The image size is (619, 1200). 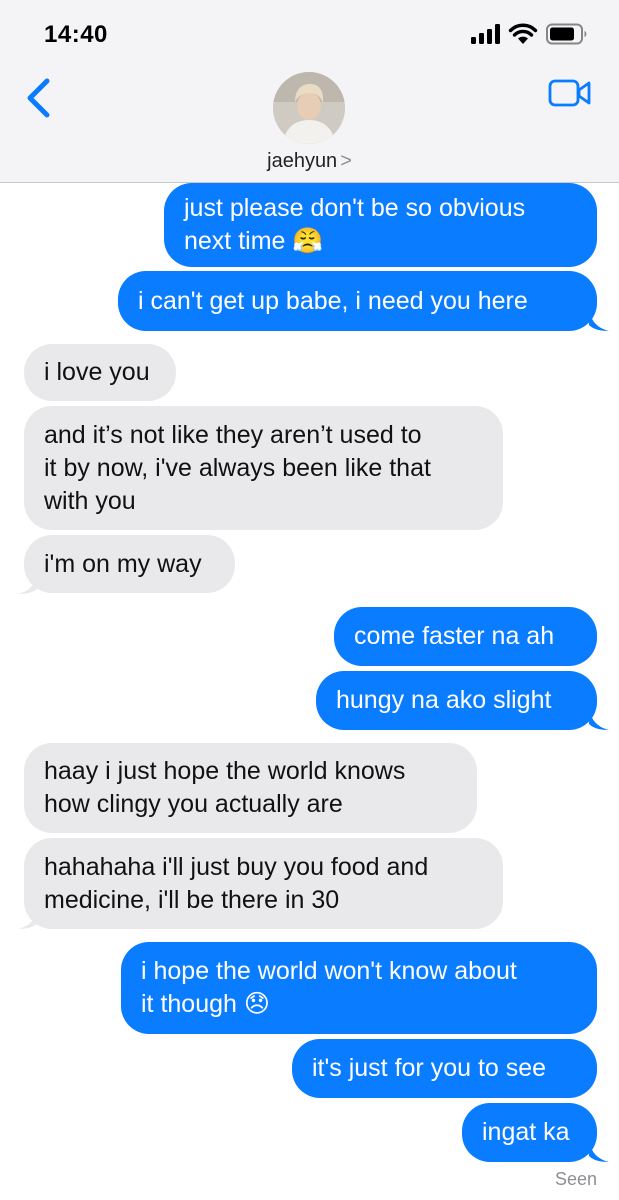 I want to click on message-text: it by now, i've always been like that, so click(x=237, y=467).